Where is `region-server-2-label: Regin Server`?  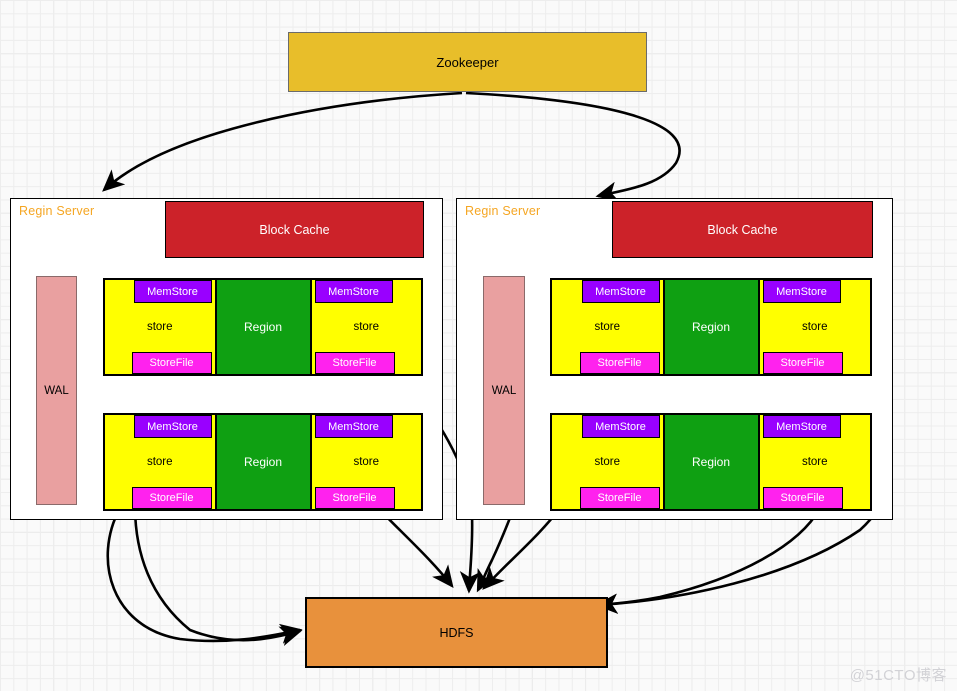
region-server-2-label: Regin Server is located at coordinates (503, 211).